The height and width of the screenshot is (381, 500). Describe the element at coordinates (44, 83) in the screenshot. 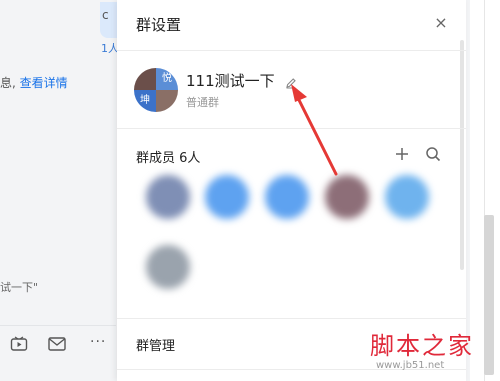

I see `view-details-link: 查看详情` at that location.